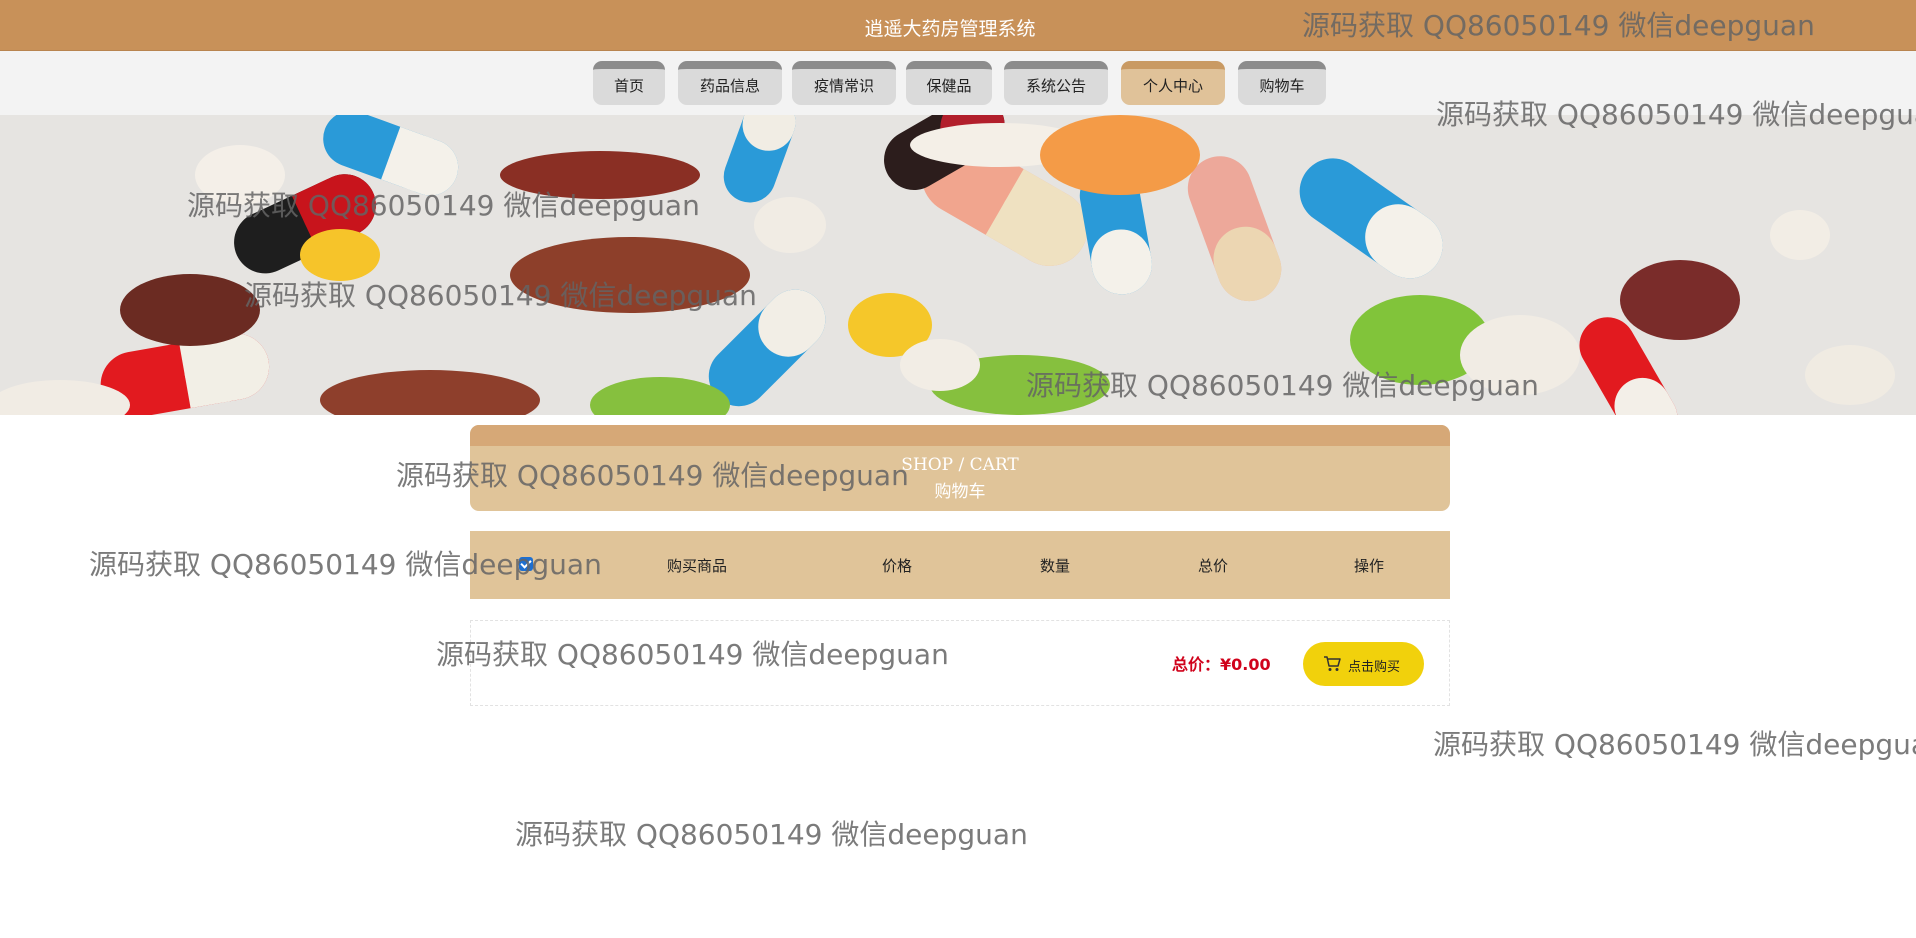 The width and height of the screenshot is (1916, 938). I want to click on column-header-actions: 操作, so click(1369, 566).